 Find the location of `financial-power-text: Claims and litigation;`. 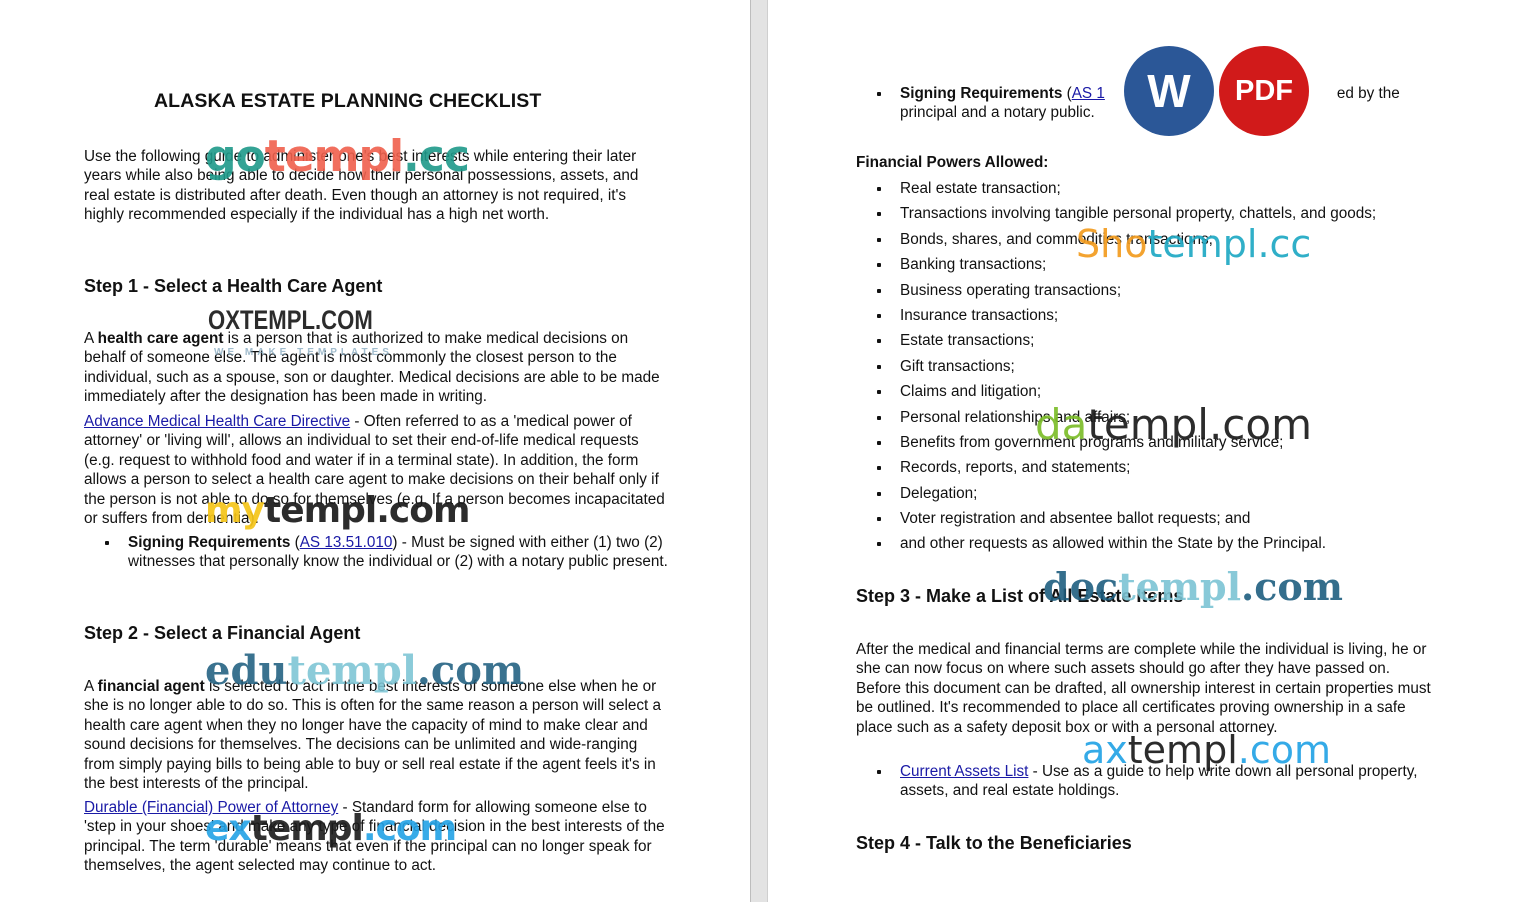

financial-power-text: Claims and litigation; is located at coordinates (971, 392).